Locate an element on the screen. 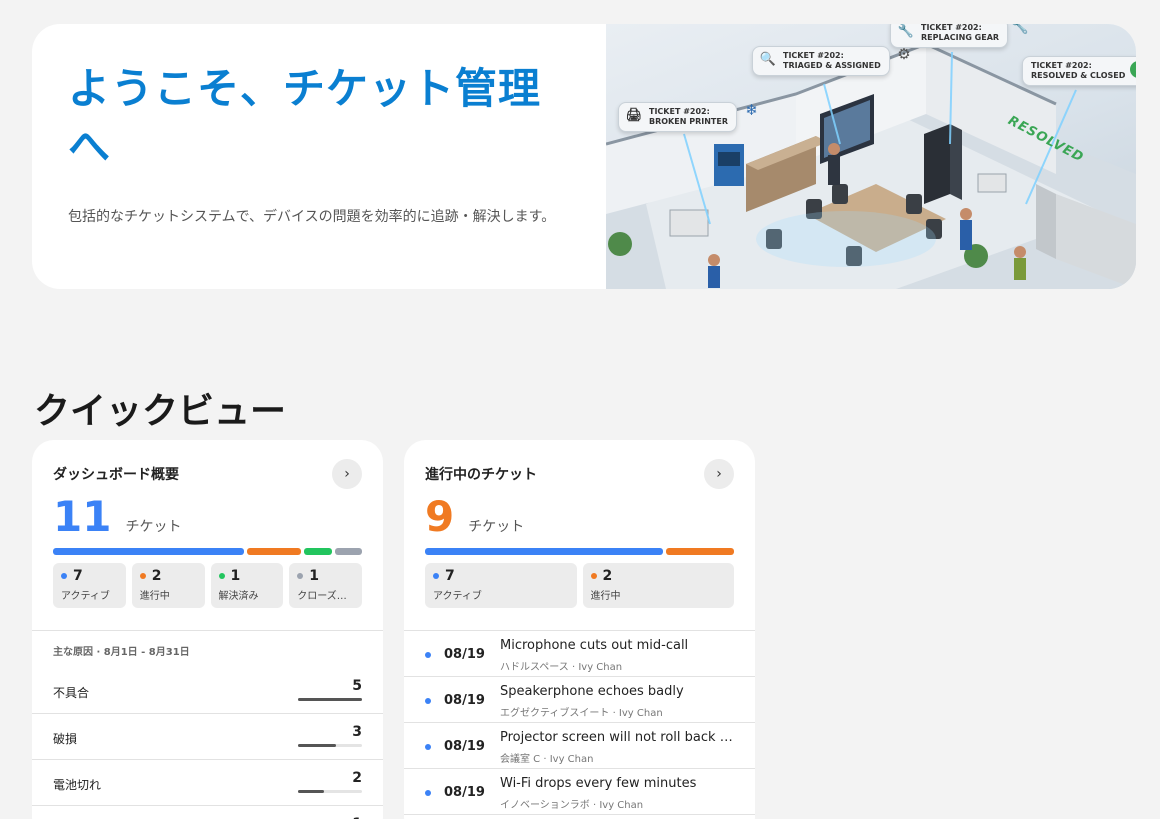 The height and width of the screenshot is (819, 1160). causes-header: 主な原因 · 8月1日 - 8月31日 is located at coordinates (121, 652).